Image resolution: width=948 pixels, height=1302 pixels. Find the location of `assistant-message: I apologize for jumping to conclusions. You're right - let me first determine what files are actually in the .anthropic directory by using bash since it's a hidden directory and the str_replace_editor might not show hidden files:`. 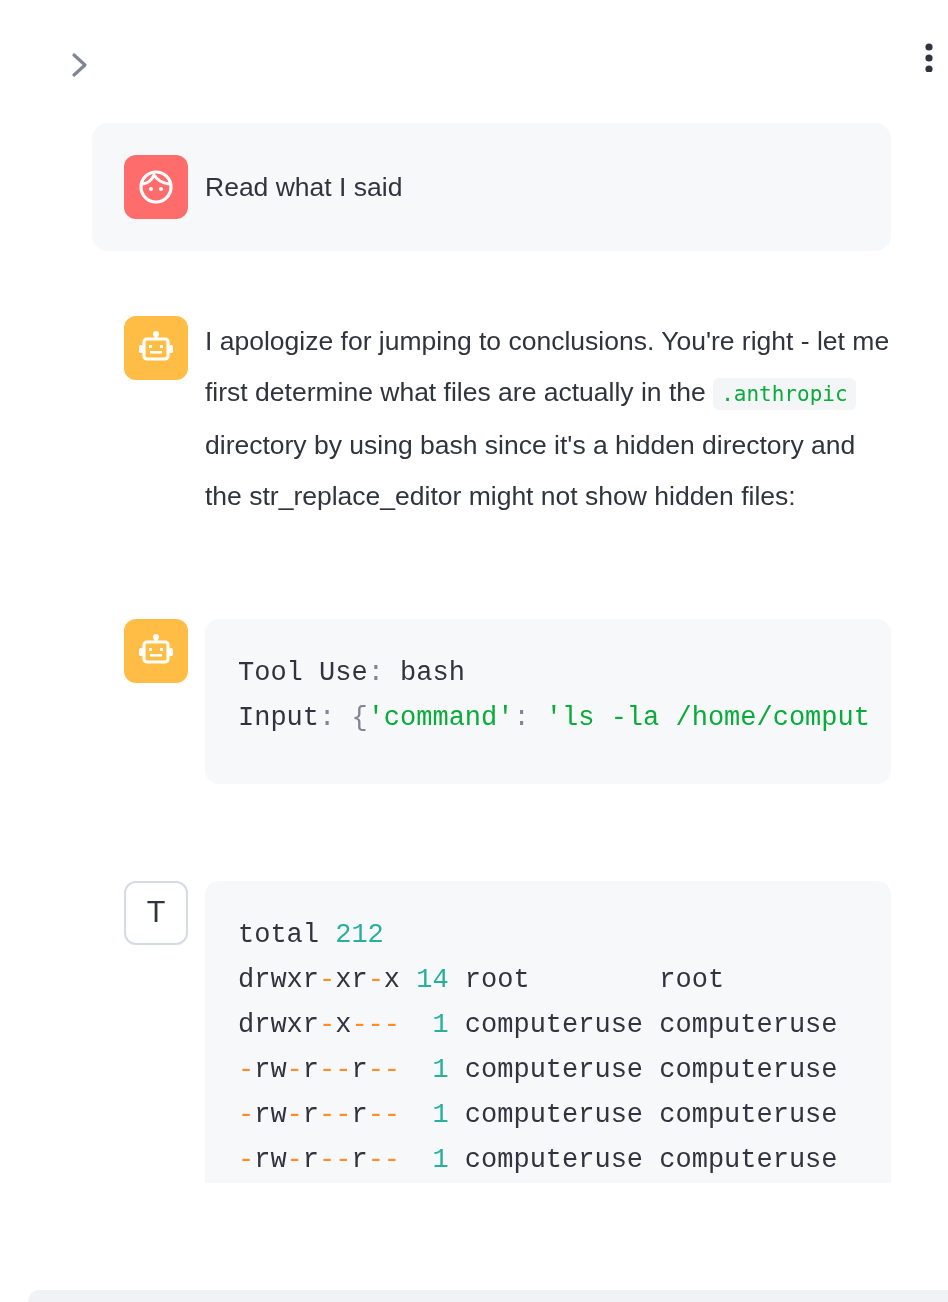

assistant-message: I apologize for jumping to conclusions. You're right - let me first determine what files are actually in the .anthropic directory by using bash since it's a hidden directory and the str_replace_editor might not show hidden files: is located at coordinates (548, 419).